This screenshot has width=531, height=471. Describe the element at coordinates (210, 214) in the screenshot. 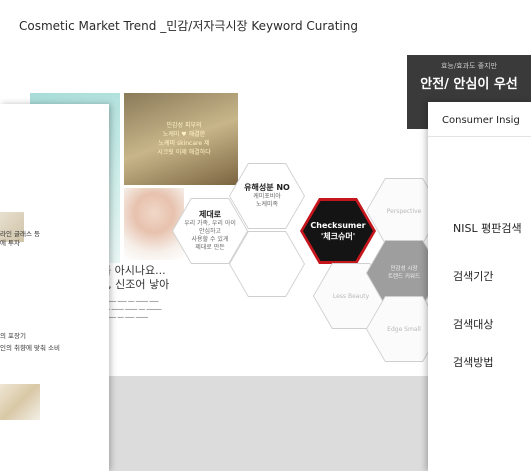

I see `hex-checking-title: 제대로` at that location.